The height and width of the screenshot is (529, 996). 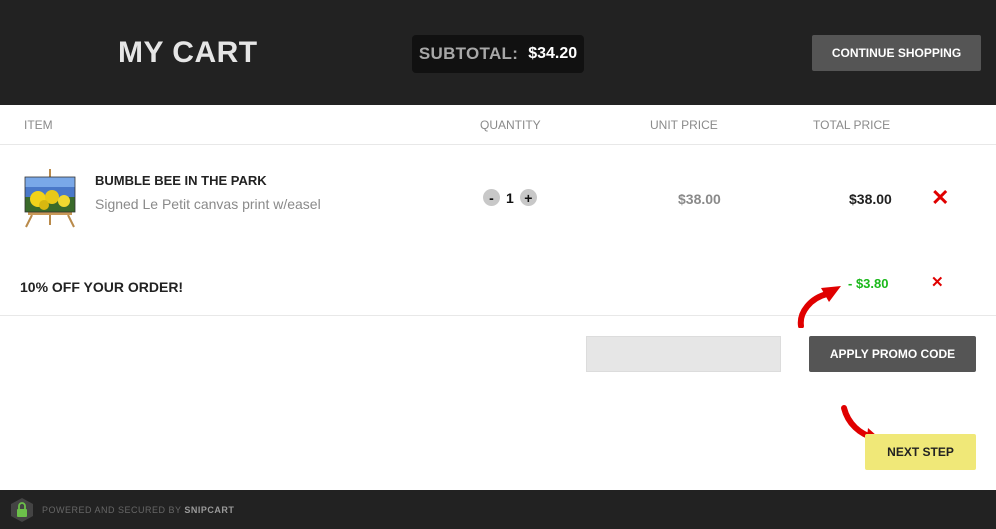 I want to click on continue-shopping-button: CONTINUE SHOPPING, so click(x=896, y=53).